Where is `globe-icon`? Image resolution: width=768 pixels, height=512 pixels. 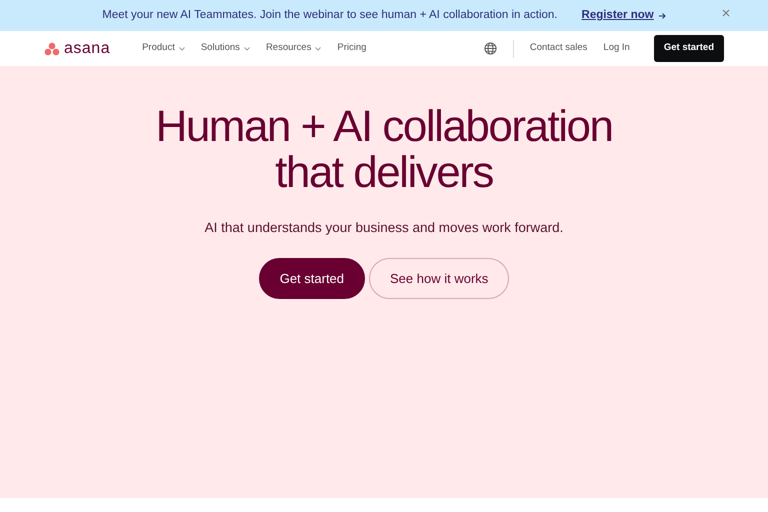
globe-icon is located at coordinates (490, 48).